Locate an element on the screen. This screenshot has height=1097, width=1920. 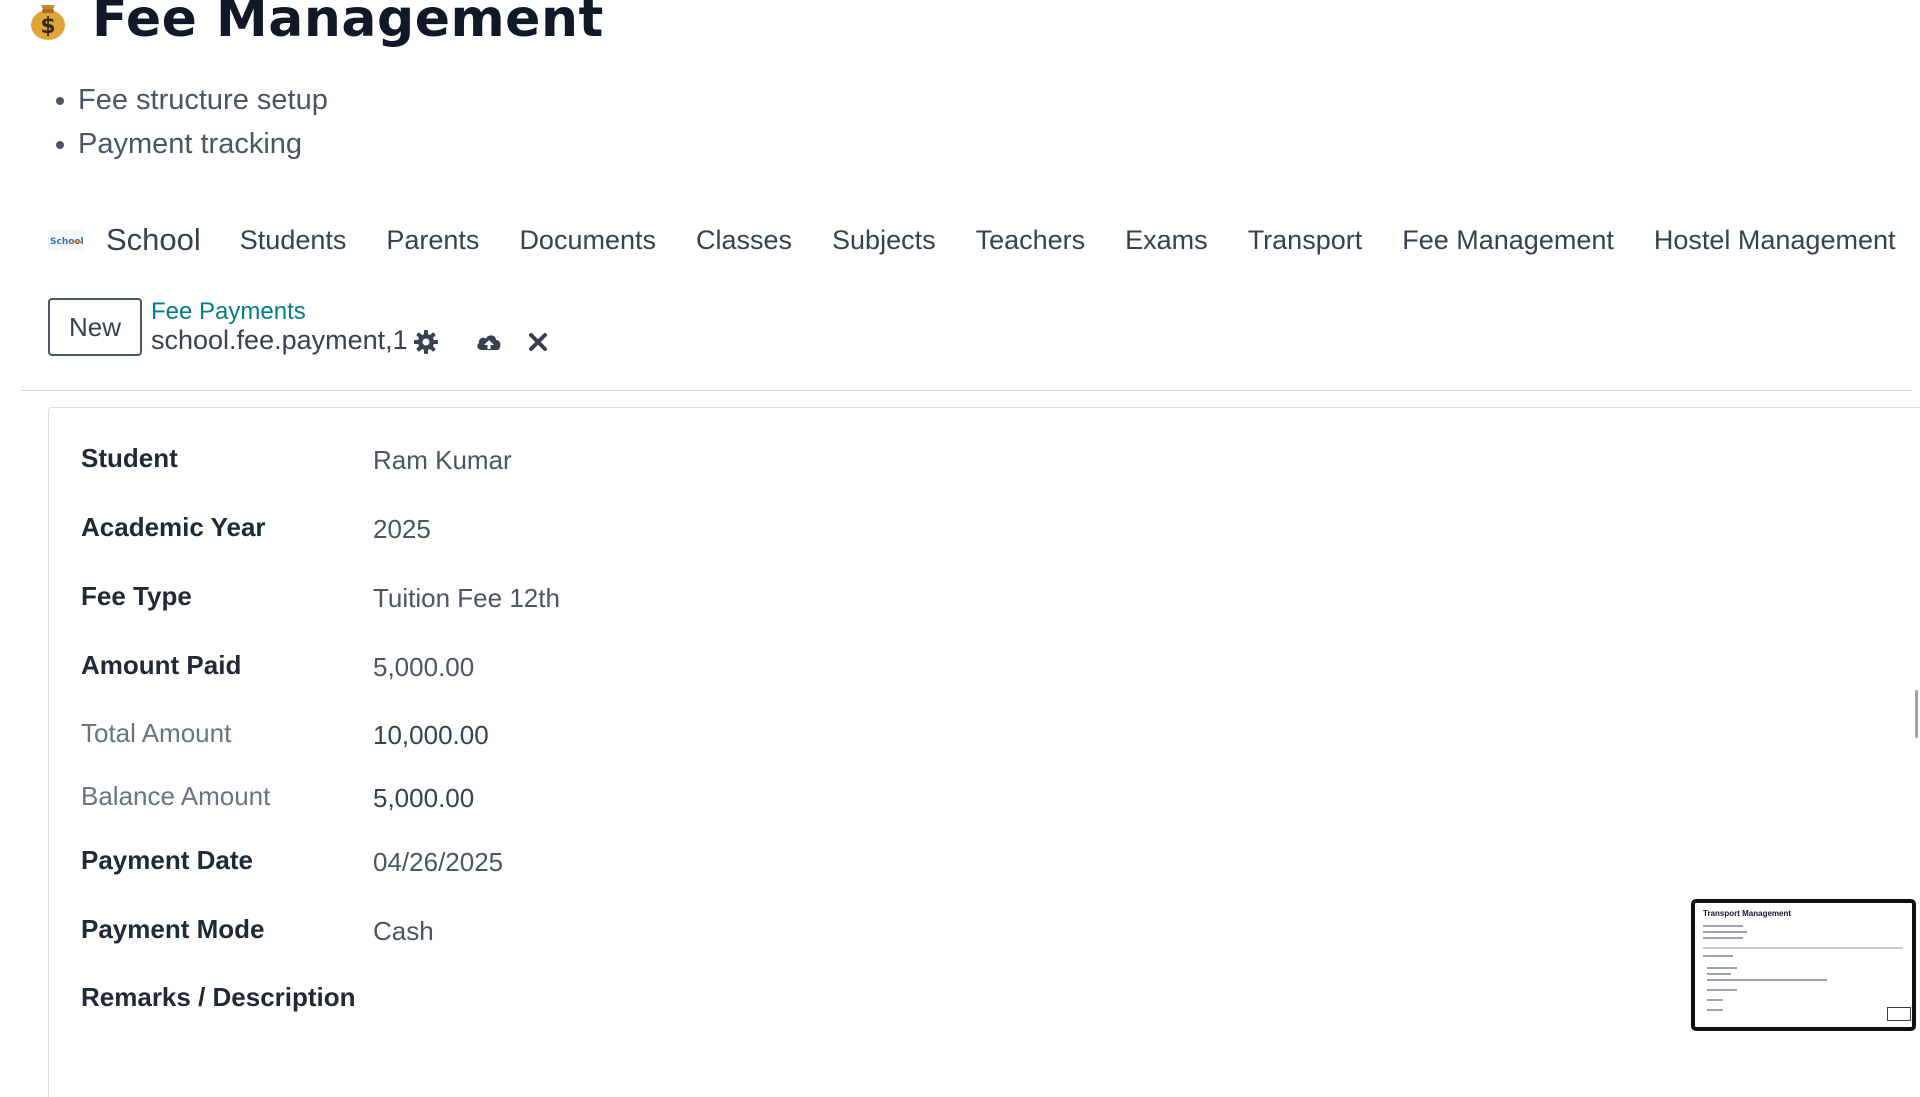
field-remarks: Remarks / Description is located at coordinates (549, 1002).